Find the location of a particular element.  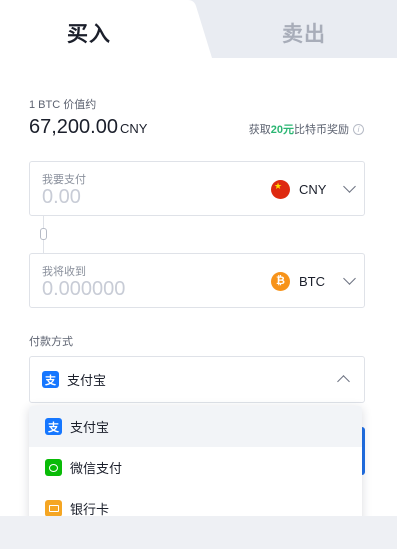

wechat-icon is located at coordinates (53, 467).